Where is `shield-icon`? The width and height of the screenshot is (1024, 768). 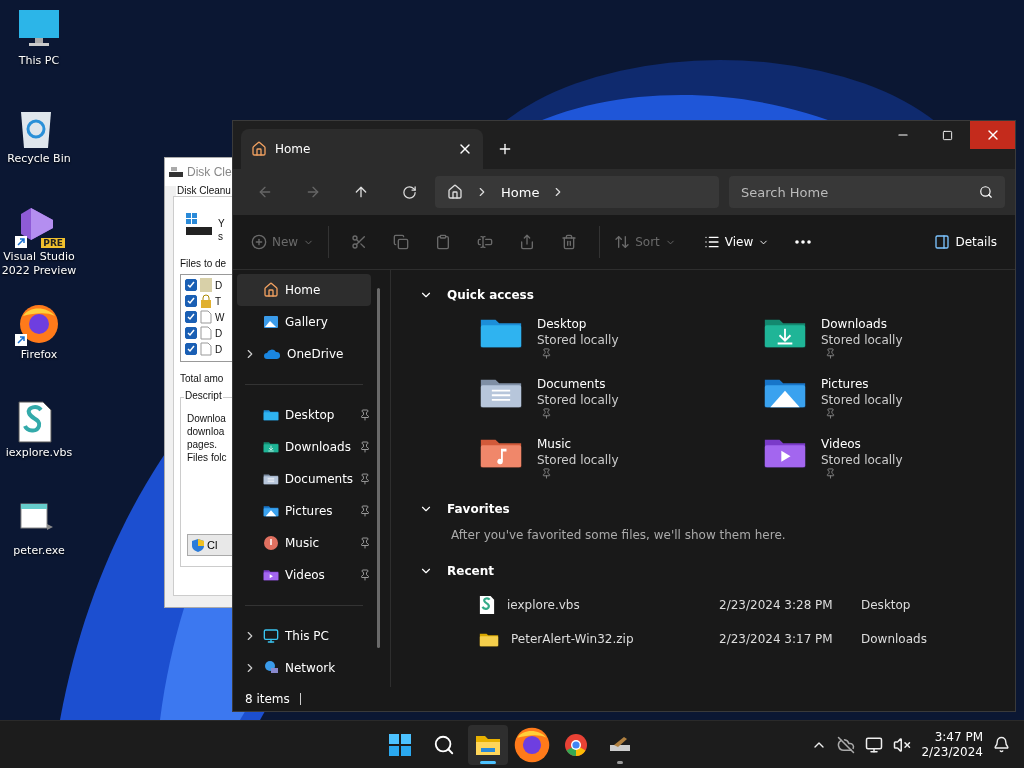 shield-icon is located at coordinates (198, 545).